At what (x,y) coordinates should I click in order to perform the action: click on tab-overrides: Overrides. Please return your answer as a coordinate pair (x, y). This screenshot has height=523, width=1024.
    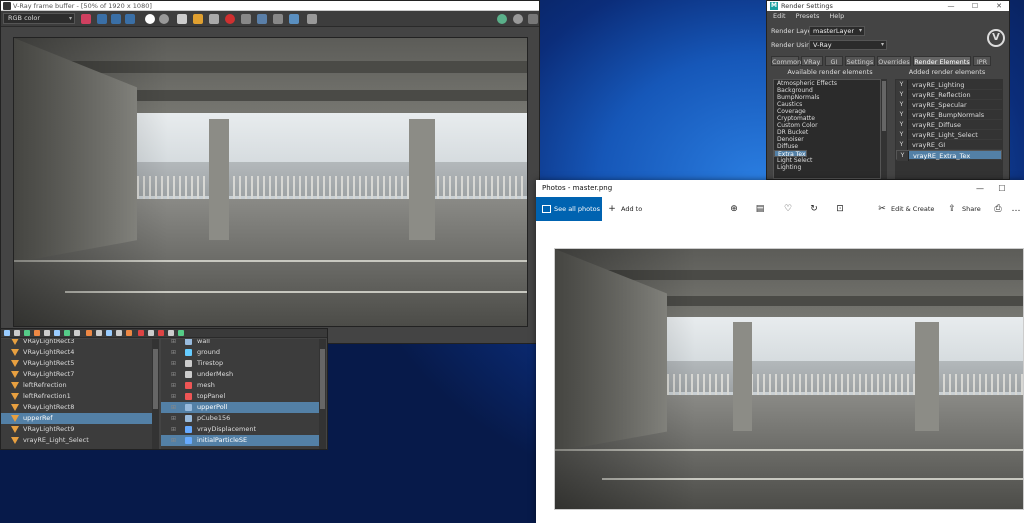
    Looking at the image, I should click on (894, 61).